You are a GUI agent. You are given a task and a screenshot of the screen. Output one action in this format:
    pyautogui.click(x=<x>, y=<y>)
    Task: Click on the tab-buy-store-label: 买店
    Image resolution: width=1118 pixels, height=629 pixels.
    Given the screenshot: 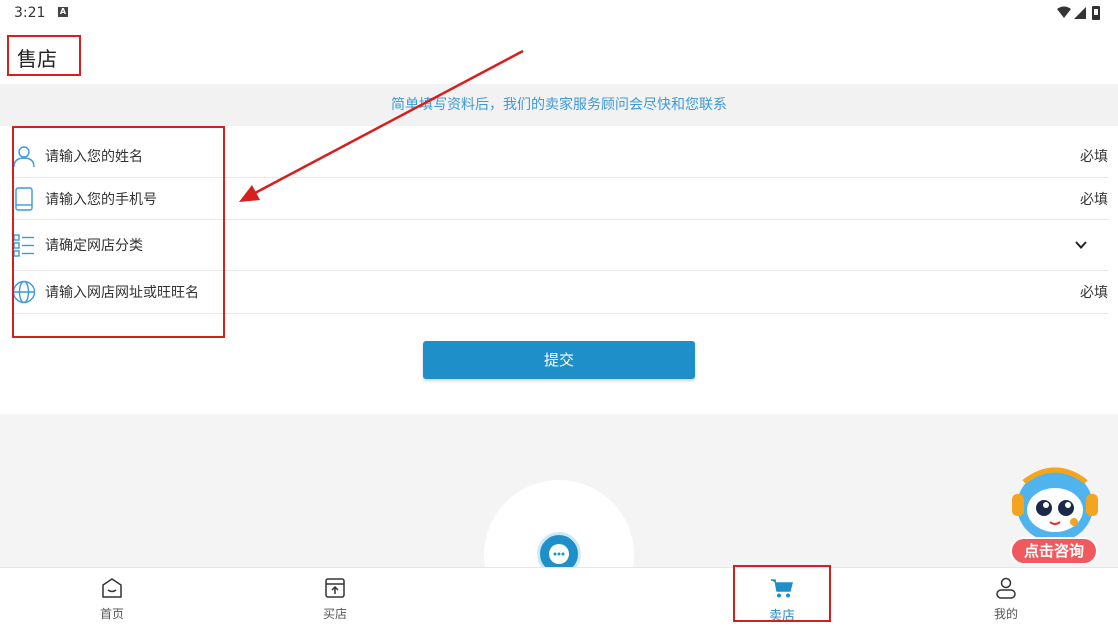 What is the action you would take?
    pyautogui.click(x=334, y=614)
    